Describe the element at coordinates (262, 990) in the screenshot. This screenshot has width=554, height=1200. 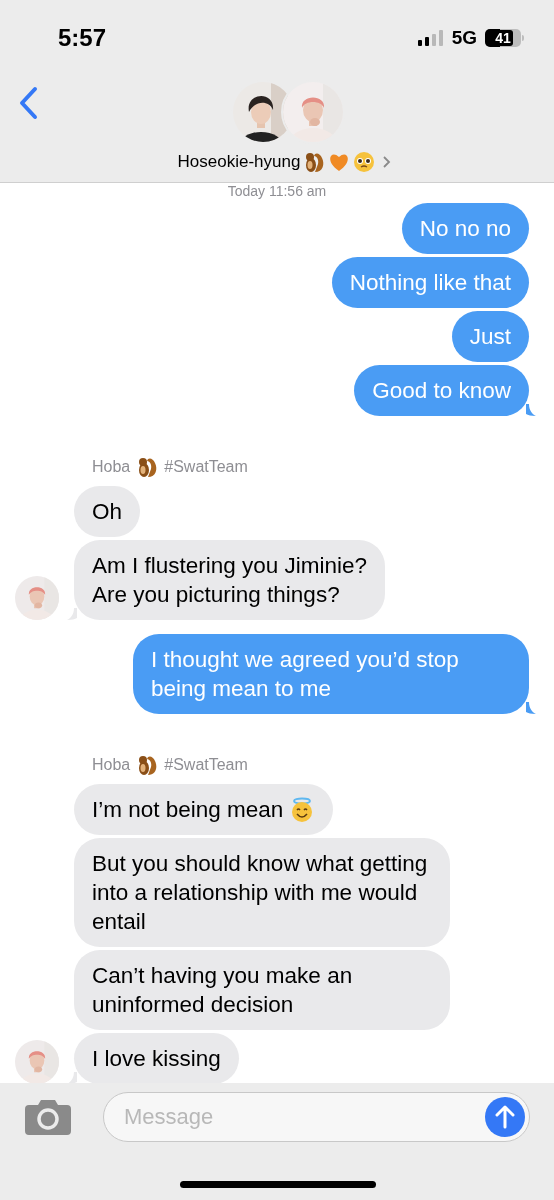
I see `received-message: Can’t having you make an uninformed decision` at that location.